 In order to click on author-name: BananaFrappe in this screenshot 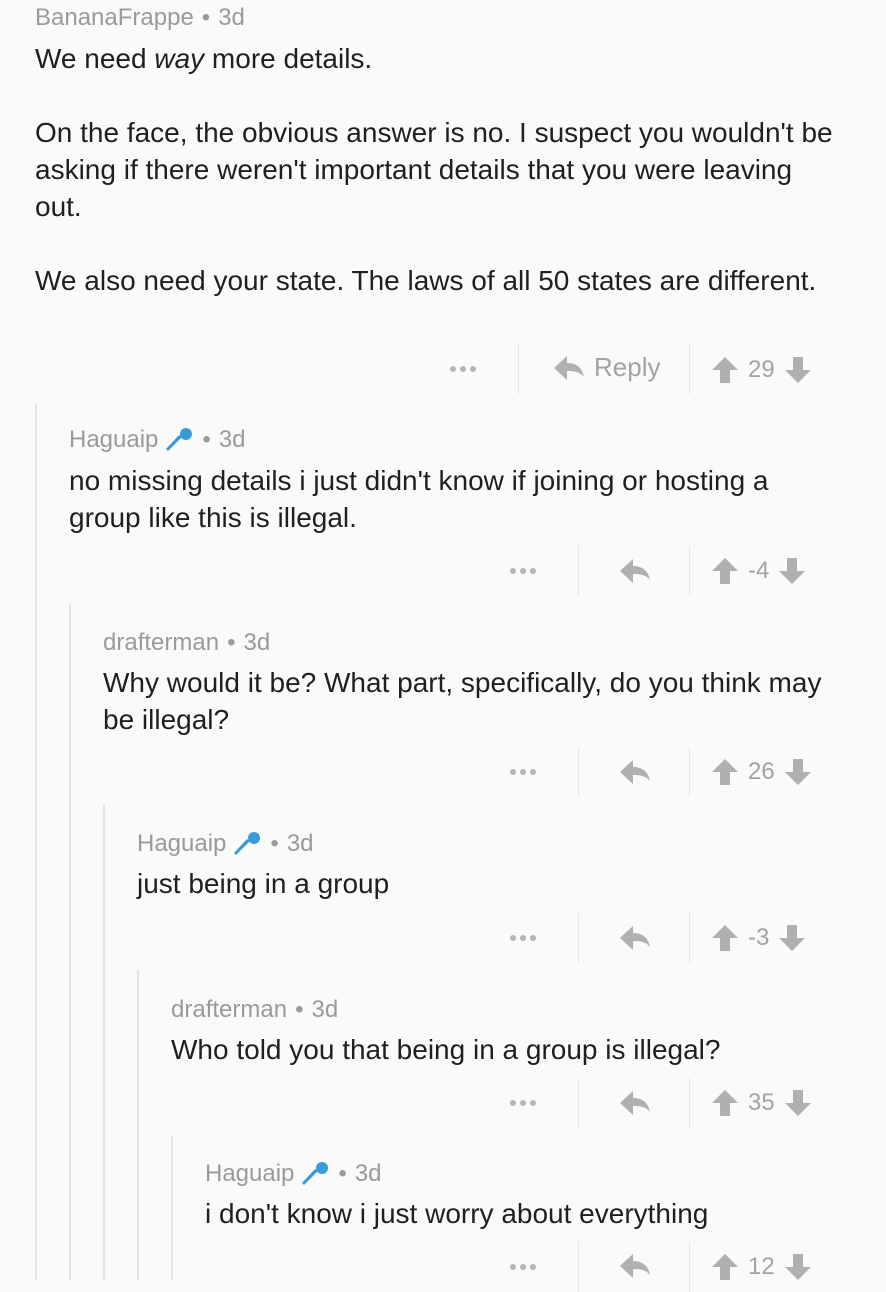, I will do `click(114, 18)`.